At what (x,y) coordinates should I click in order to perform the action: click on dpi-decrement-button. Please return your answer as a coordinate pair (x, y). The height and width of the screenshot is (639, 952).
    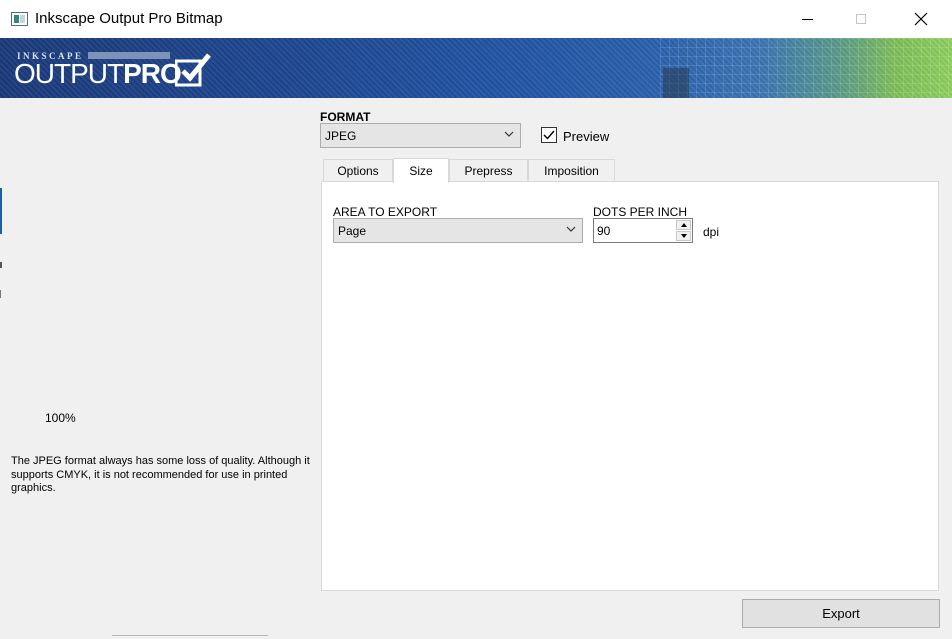
    Looking at the image, I should click on (683, 236).